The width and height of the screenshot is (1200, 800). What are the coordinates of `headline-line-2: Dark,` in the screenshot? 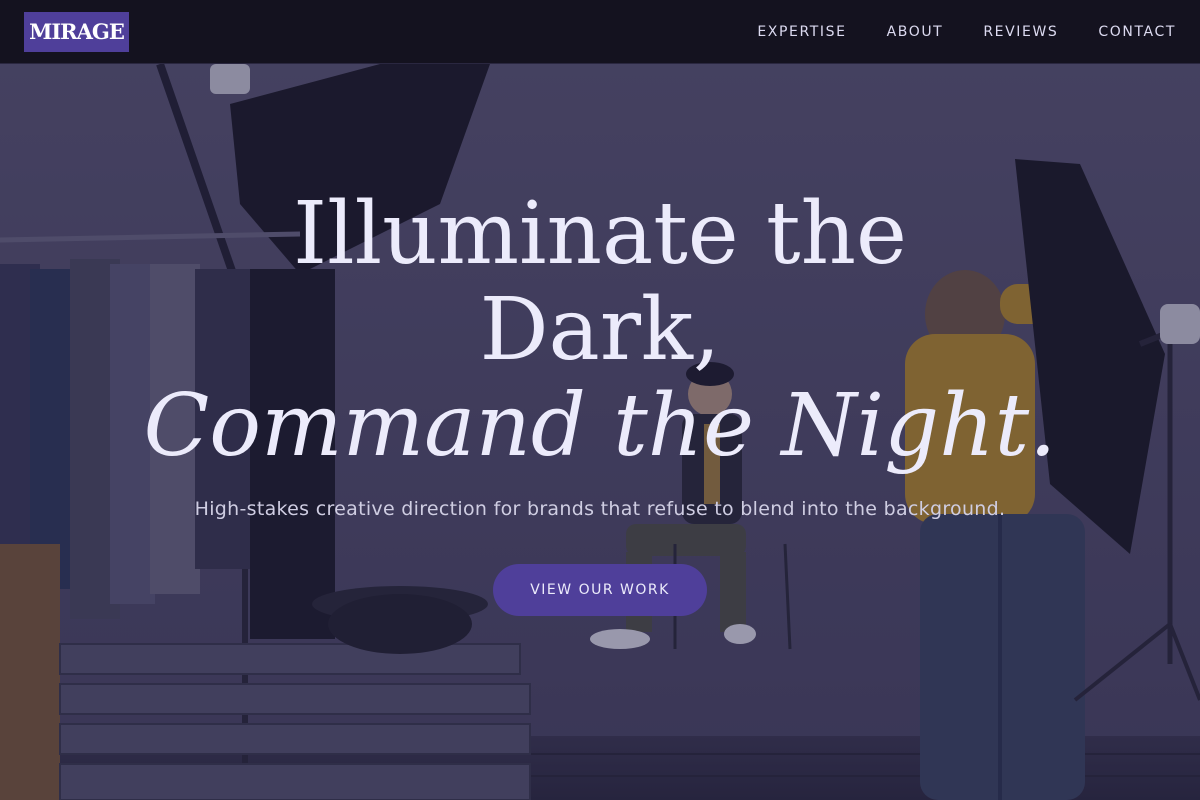 It's located at (600, 330).